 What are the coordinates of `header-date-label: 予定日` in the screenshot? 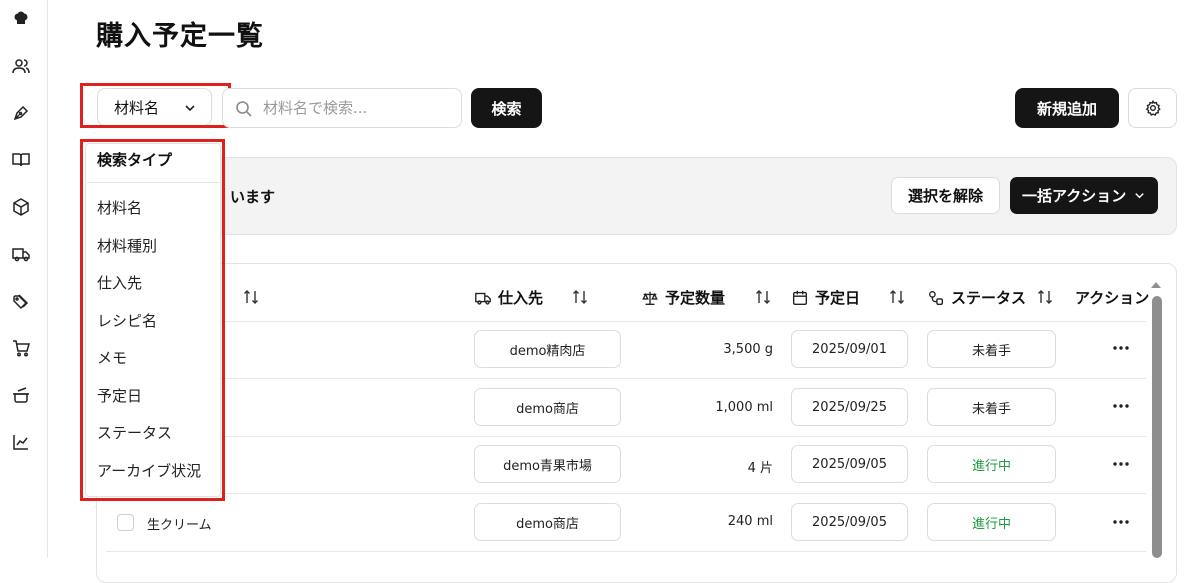 It's located at (838, 298).